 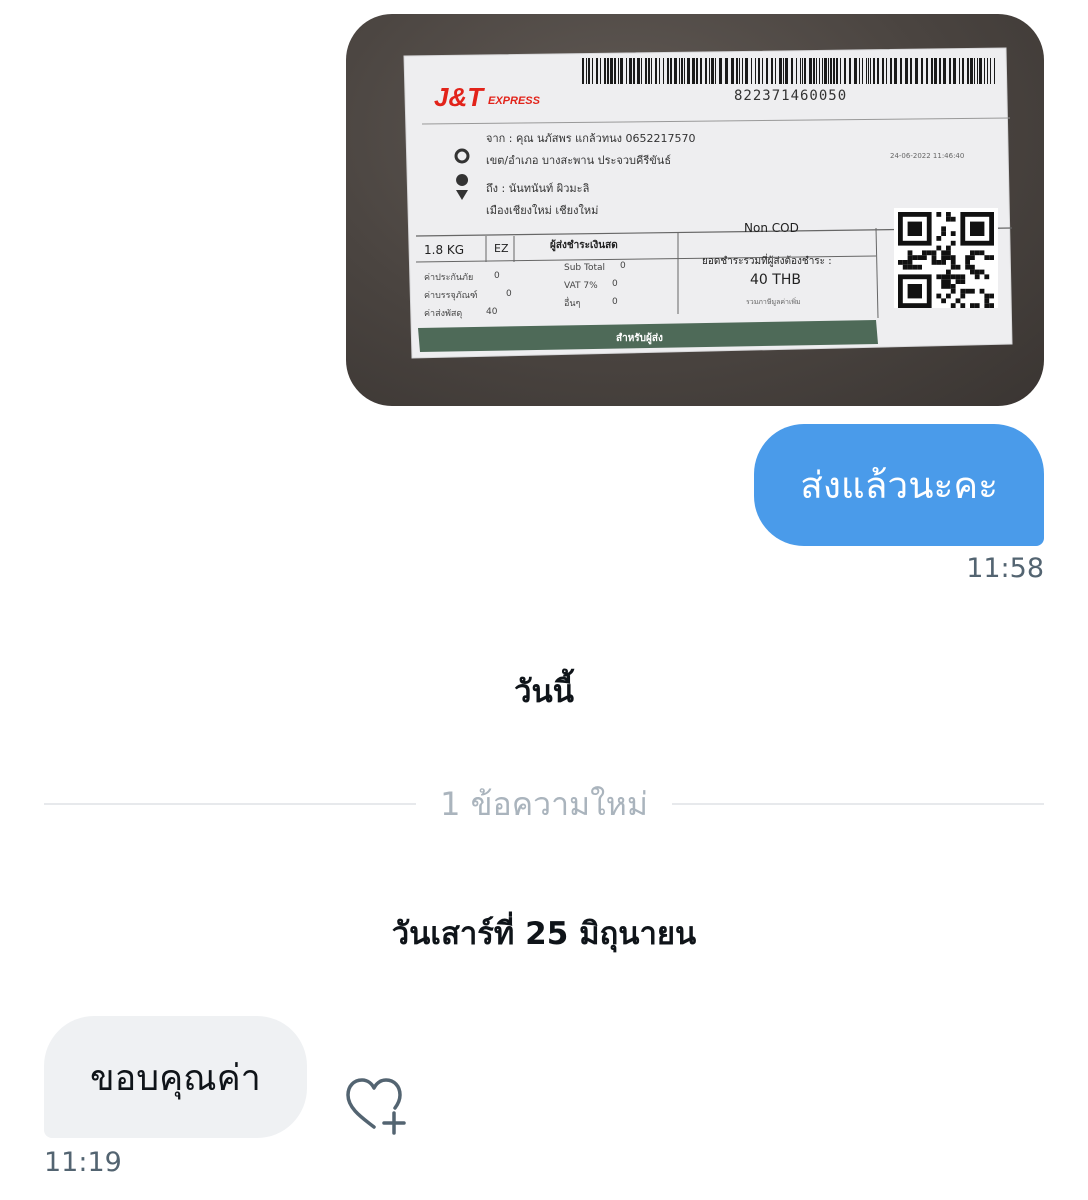 I want to click on subtotal-label: Sub Total, so click(x=584, y=268).